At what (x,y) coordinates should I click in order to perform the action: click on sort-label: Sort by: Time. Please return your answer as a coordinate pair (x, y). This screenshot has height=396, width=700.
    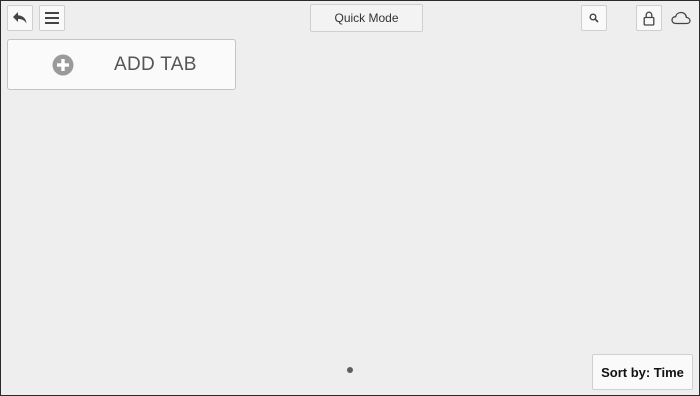
    Looking at the image, I should click on (642, 372).